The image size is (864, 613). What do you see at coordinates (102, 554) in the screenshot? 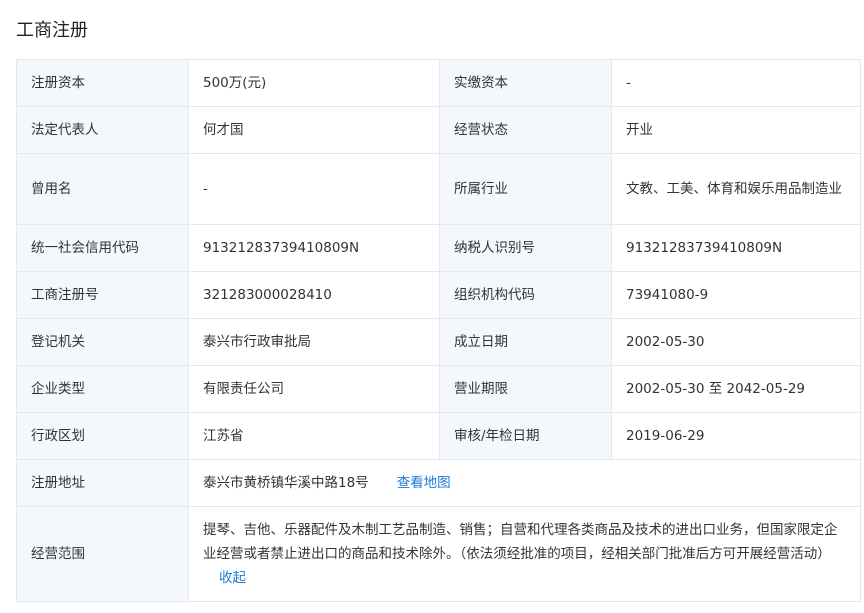
I see `scope-label: 经营范围` at bounding box center [102, 554].